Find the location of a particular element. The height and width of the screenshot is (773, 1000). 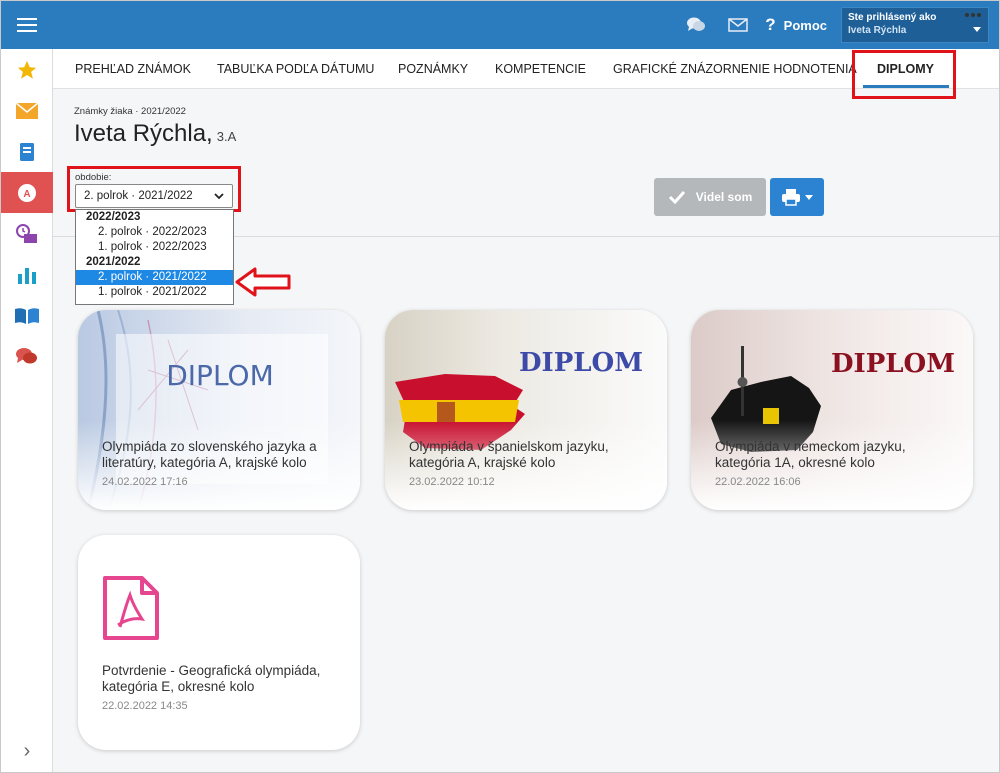

discussion-icon is located at coordinates (26, 355).